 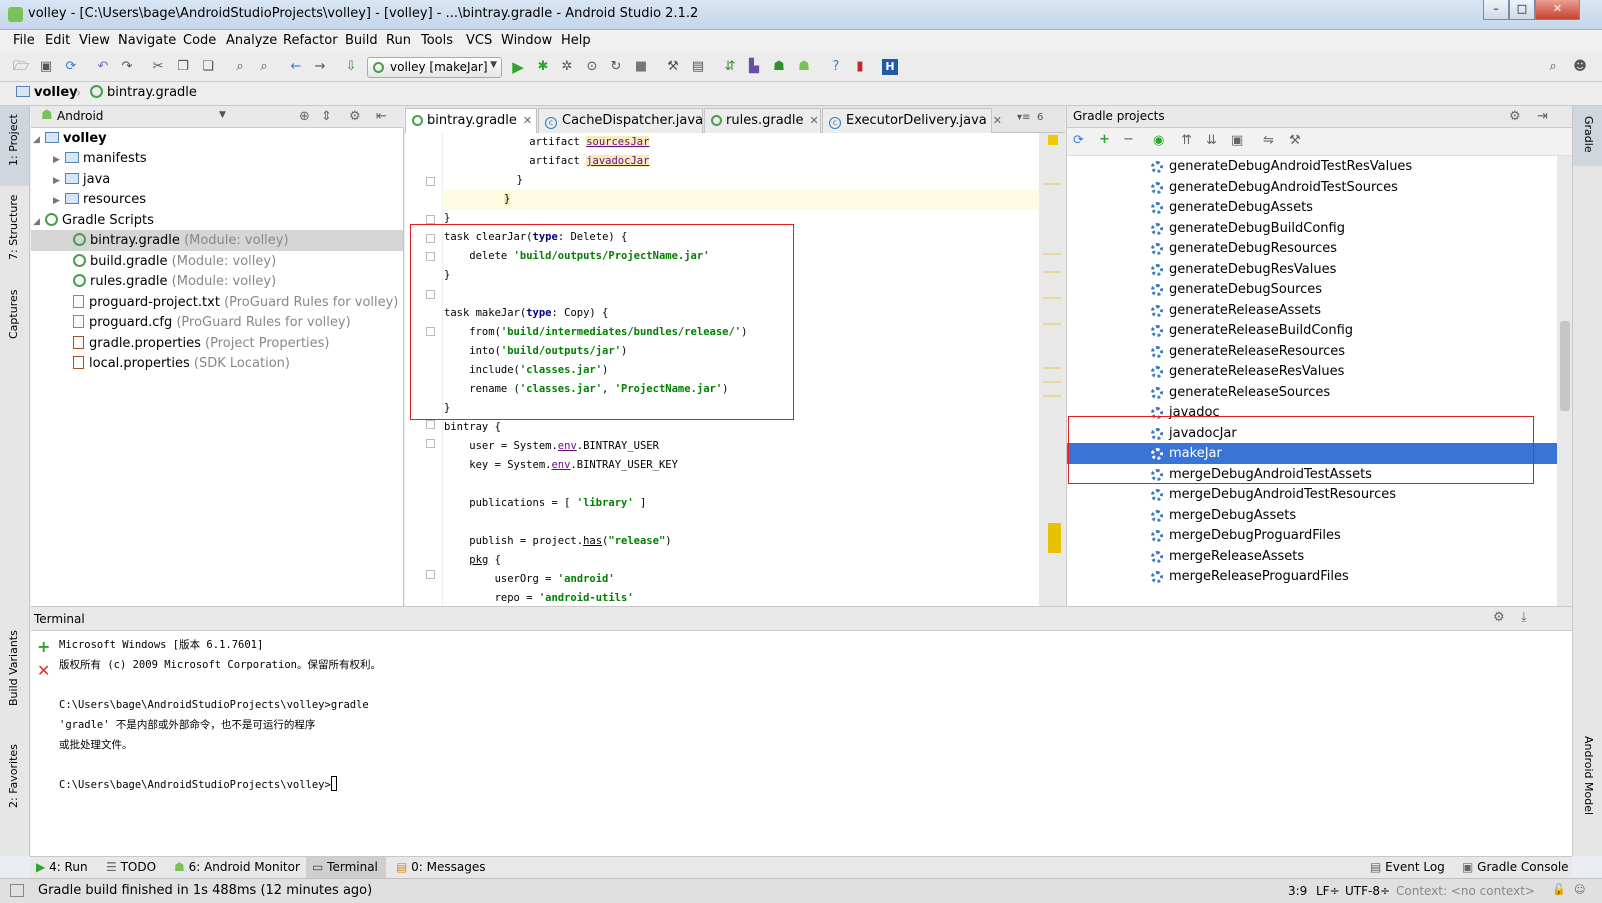 What do you see at coordinates (1312, 248) in the screenshot?
I see `gradle-task-item: generateDebugResources` at bounding box center [1312, 248].